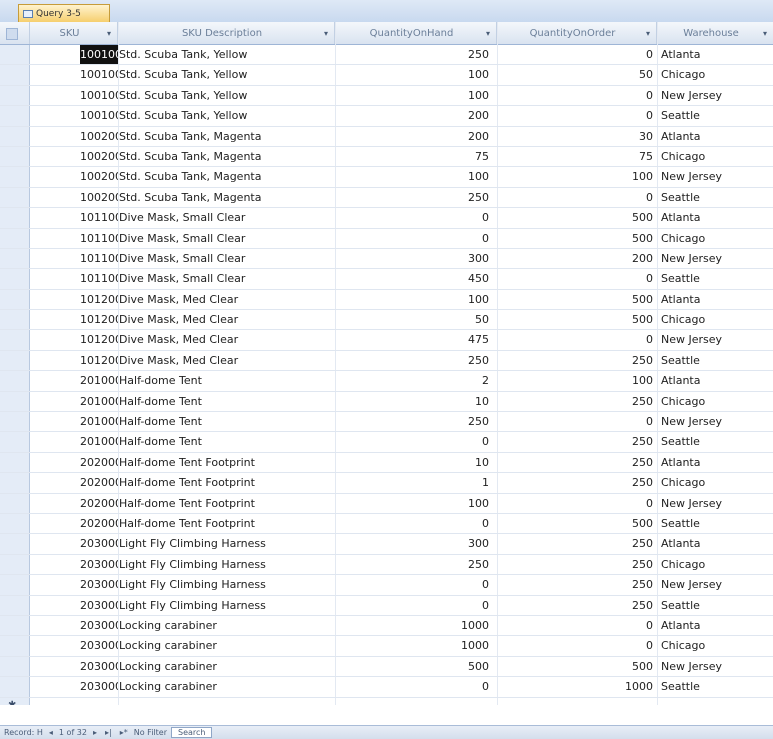  What do you see at coordinates (150, 732) in the screenshot?
I see `filter-status: No Filter` at bounding box center [150, 732].